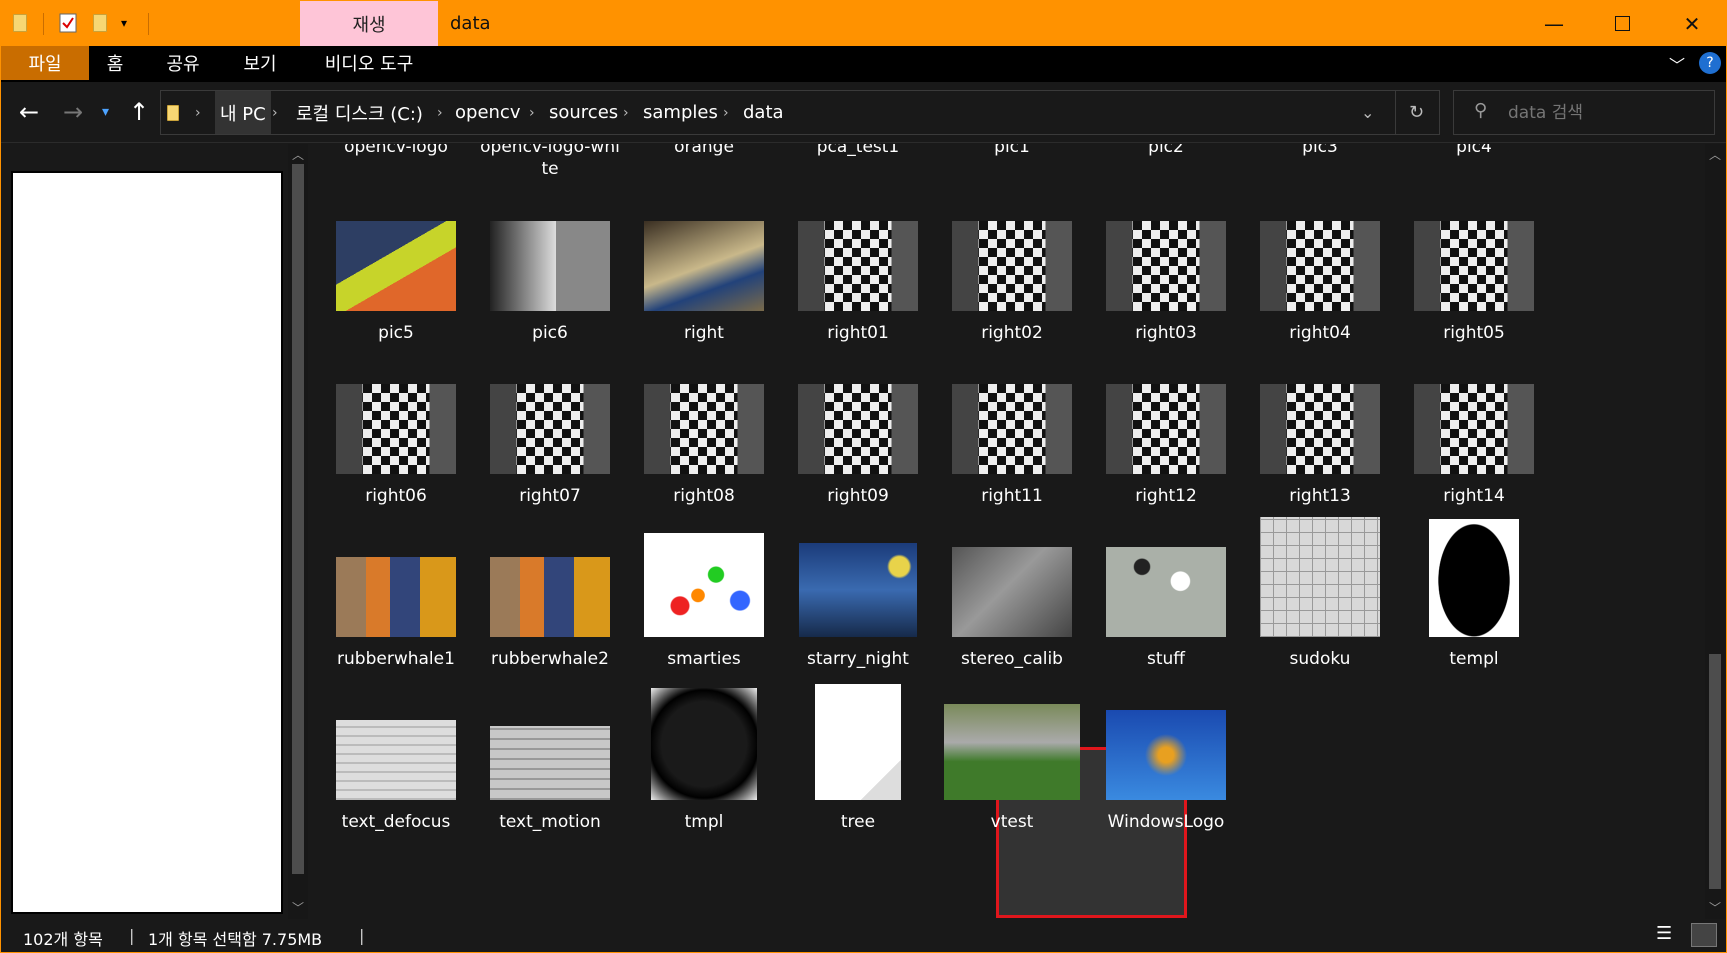 This screenshot has height=953, width=1727. Describe the element at coordinates (29, 112) in the screenshot. I see `back-button: ←` at that location.